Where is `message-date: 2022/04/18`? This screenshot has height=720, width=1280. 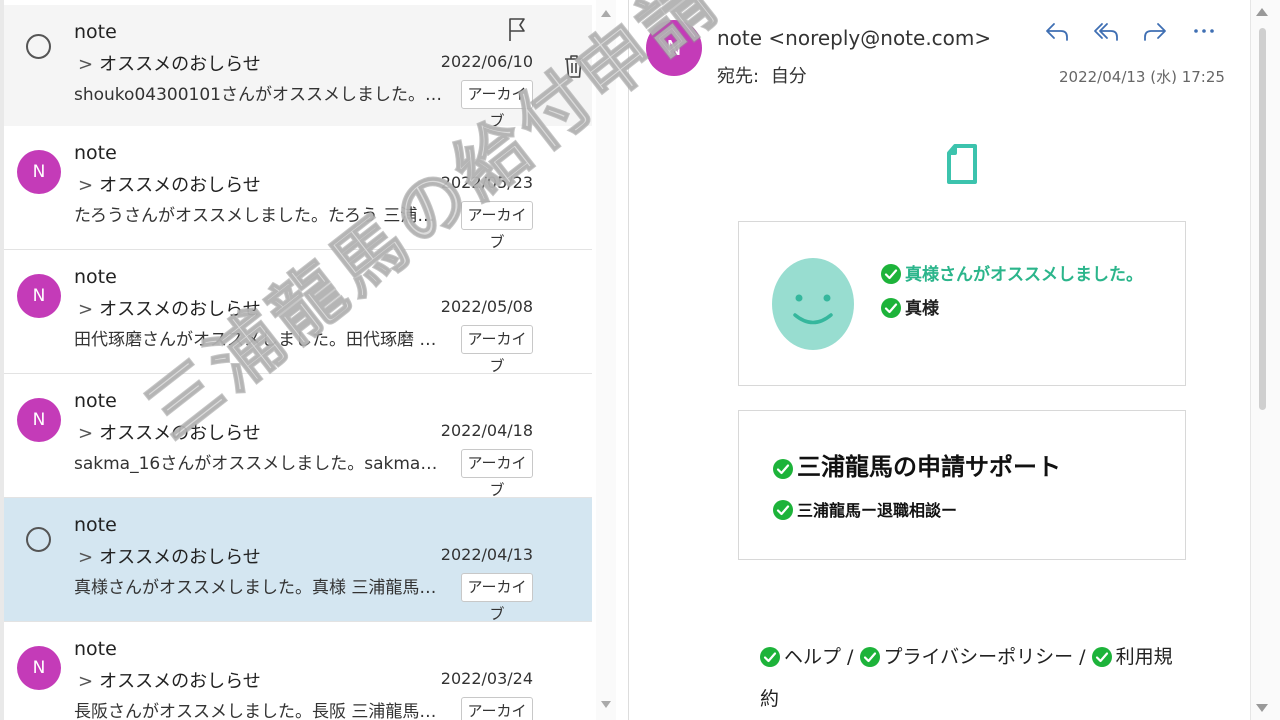 message-date: 2022/04/18 is located at coordinates (486, 430).